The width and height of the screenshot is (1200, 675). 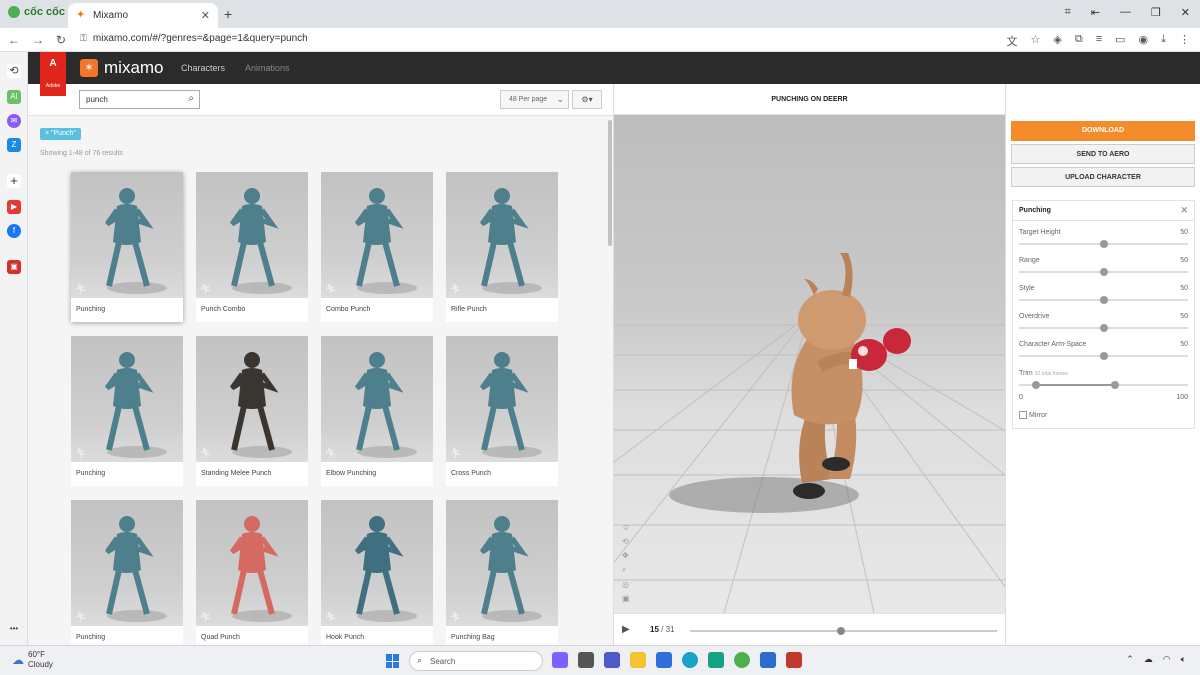 I want to click on scroll-thumb, so click(x=610, y=183).